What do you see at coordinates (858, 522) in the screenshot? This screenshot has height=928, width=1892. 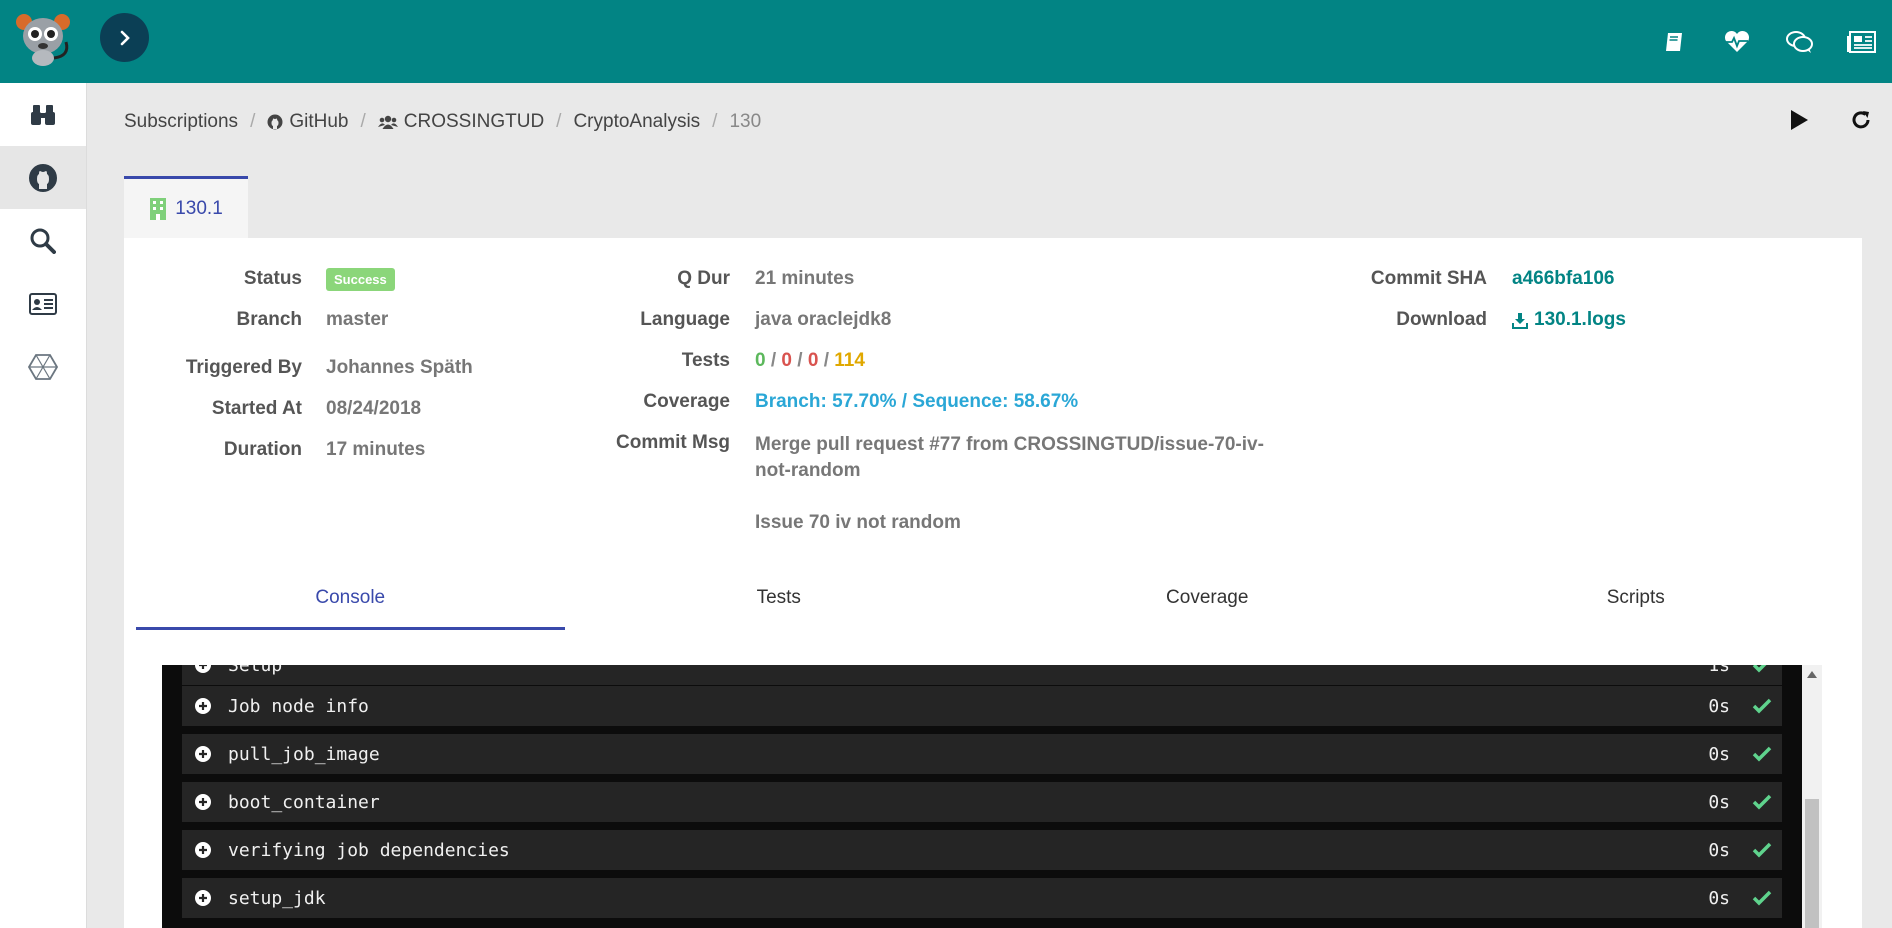 I see `commit-msg-body: Issue 70 iv not random` at bounding box center [858, 522].